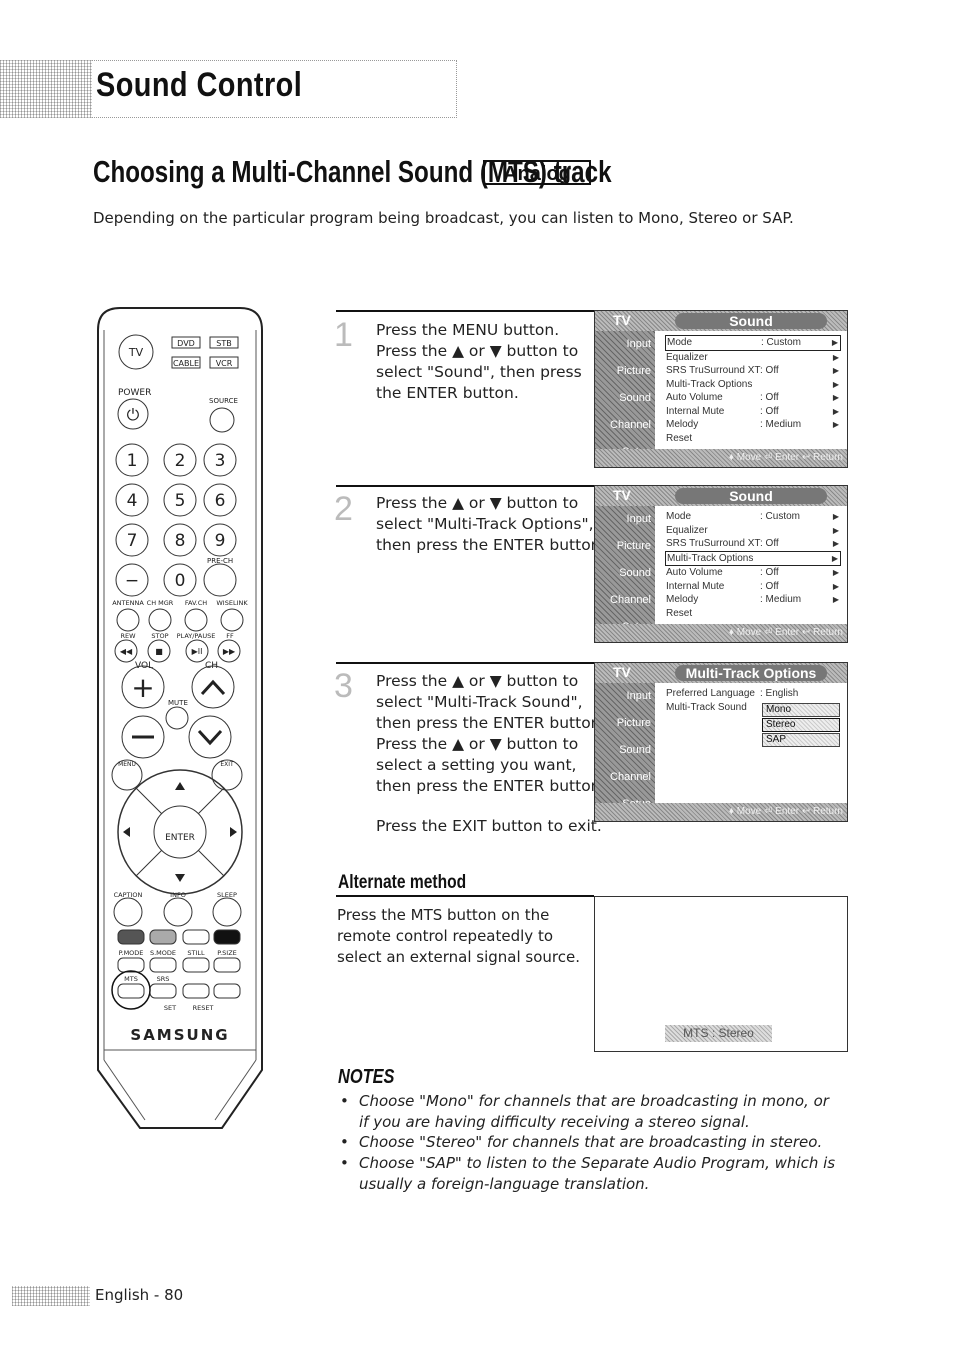 This screenshot has height=1352, width=954. Describe the element at coordinates (128, 603) in the screenshot. I see `svg-text: ANTENNA` at that location.